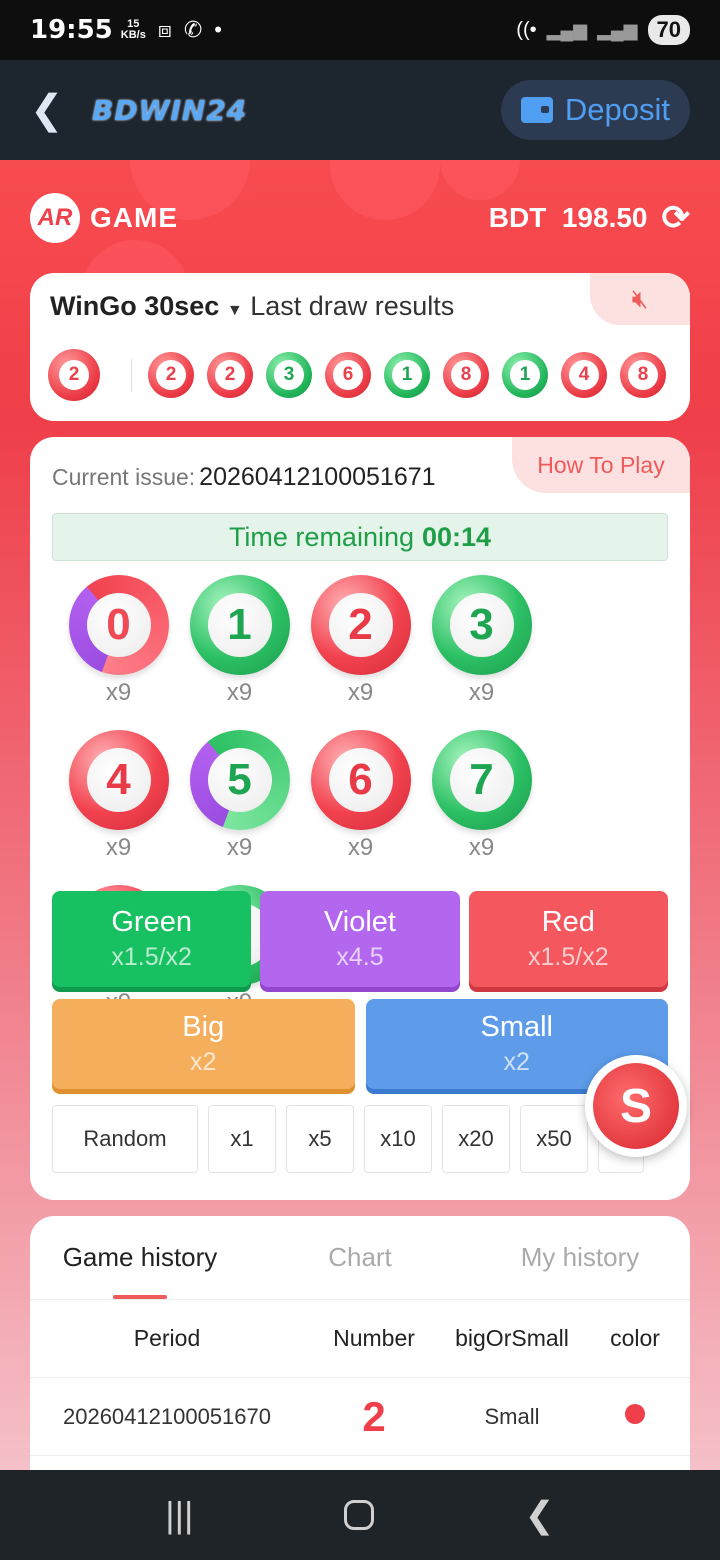  What do you see at coordinates (668, 30) in the screenshot?
I see `battery-level: 70` at bounding box center [668, 30].